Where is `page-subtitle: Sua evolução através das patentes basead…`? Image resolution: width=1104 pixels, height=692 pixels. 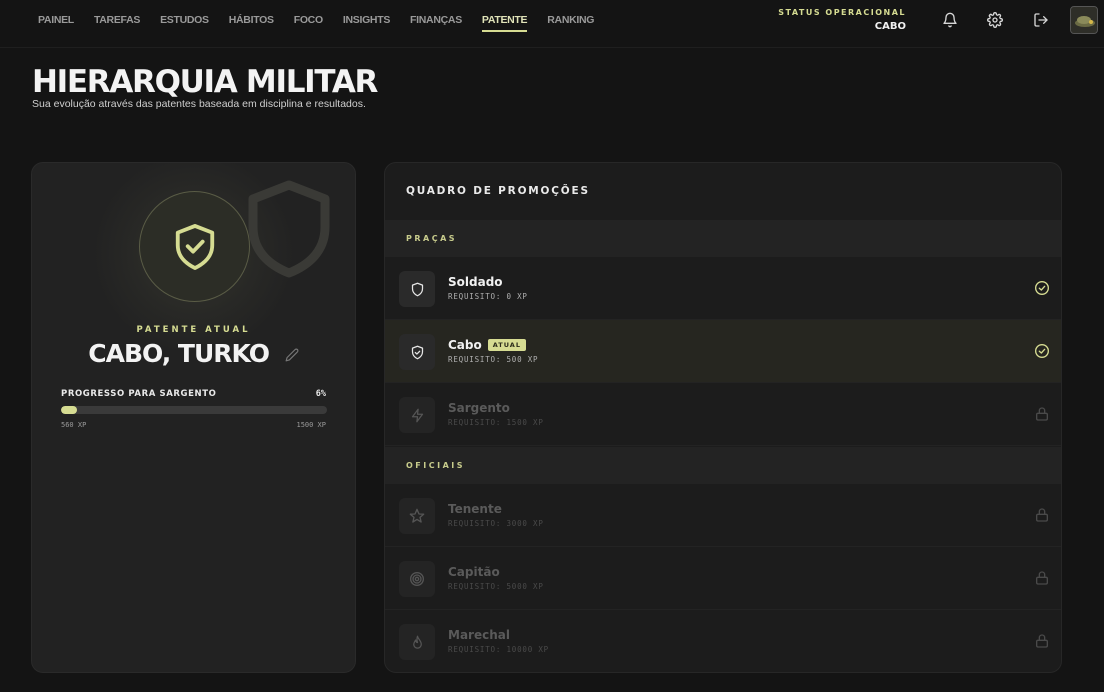
page-subtitle: Sua evolução através das patentes basead… is located at coordinates (199, 104).